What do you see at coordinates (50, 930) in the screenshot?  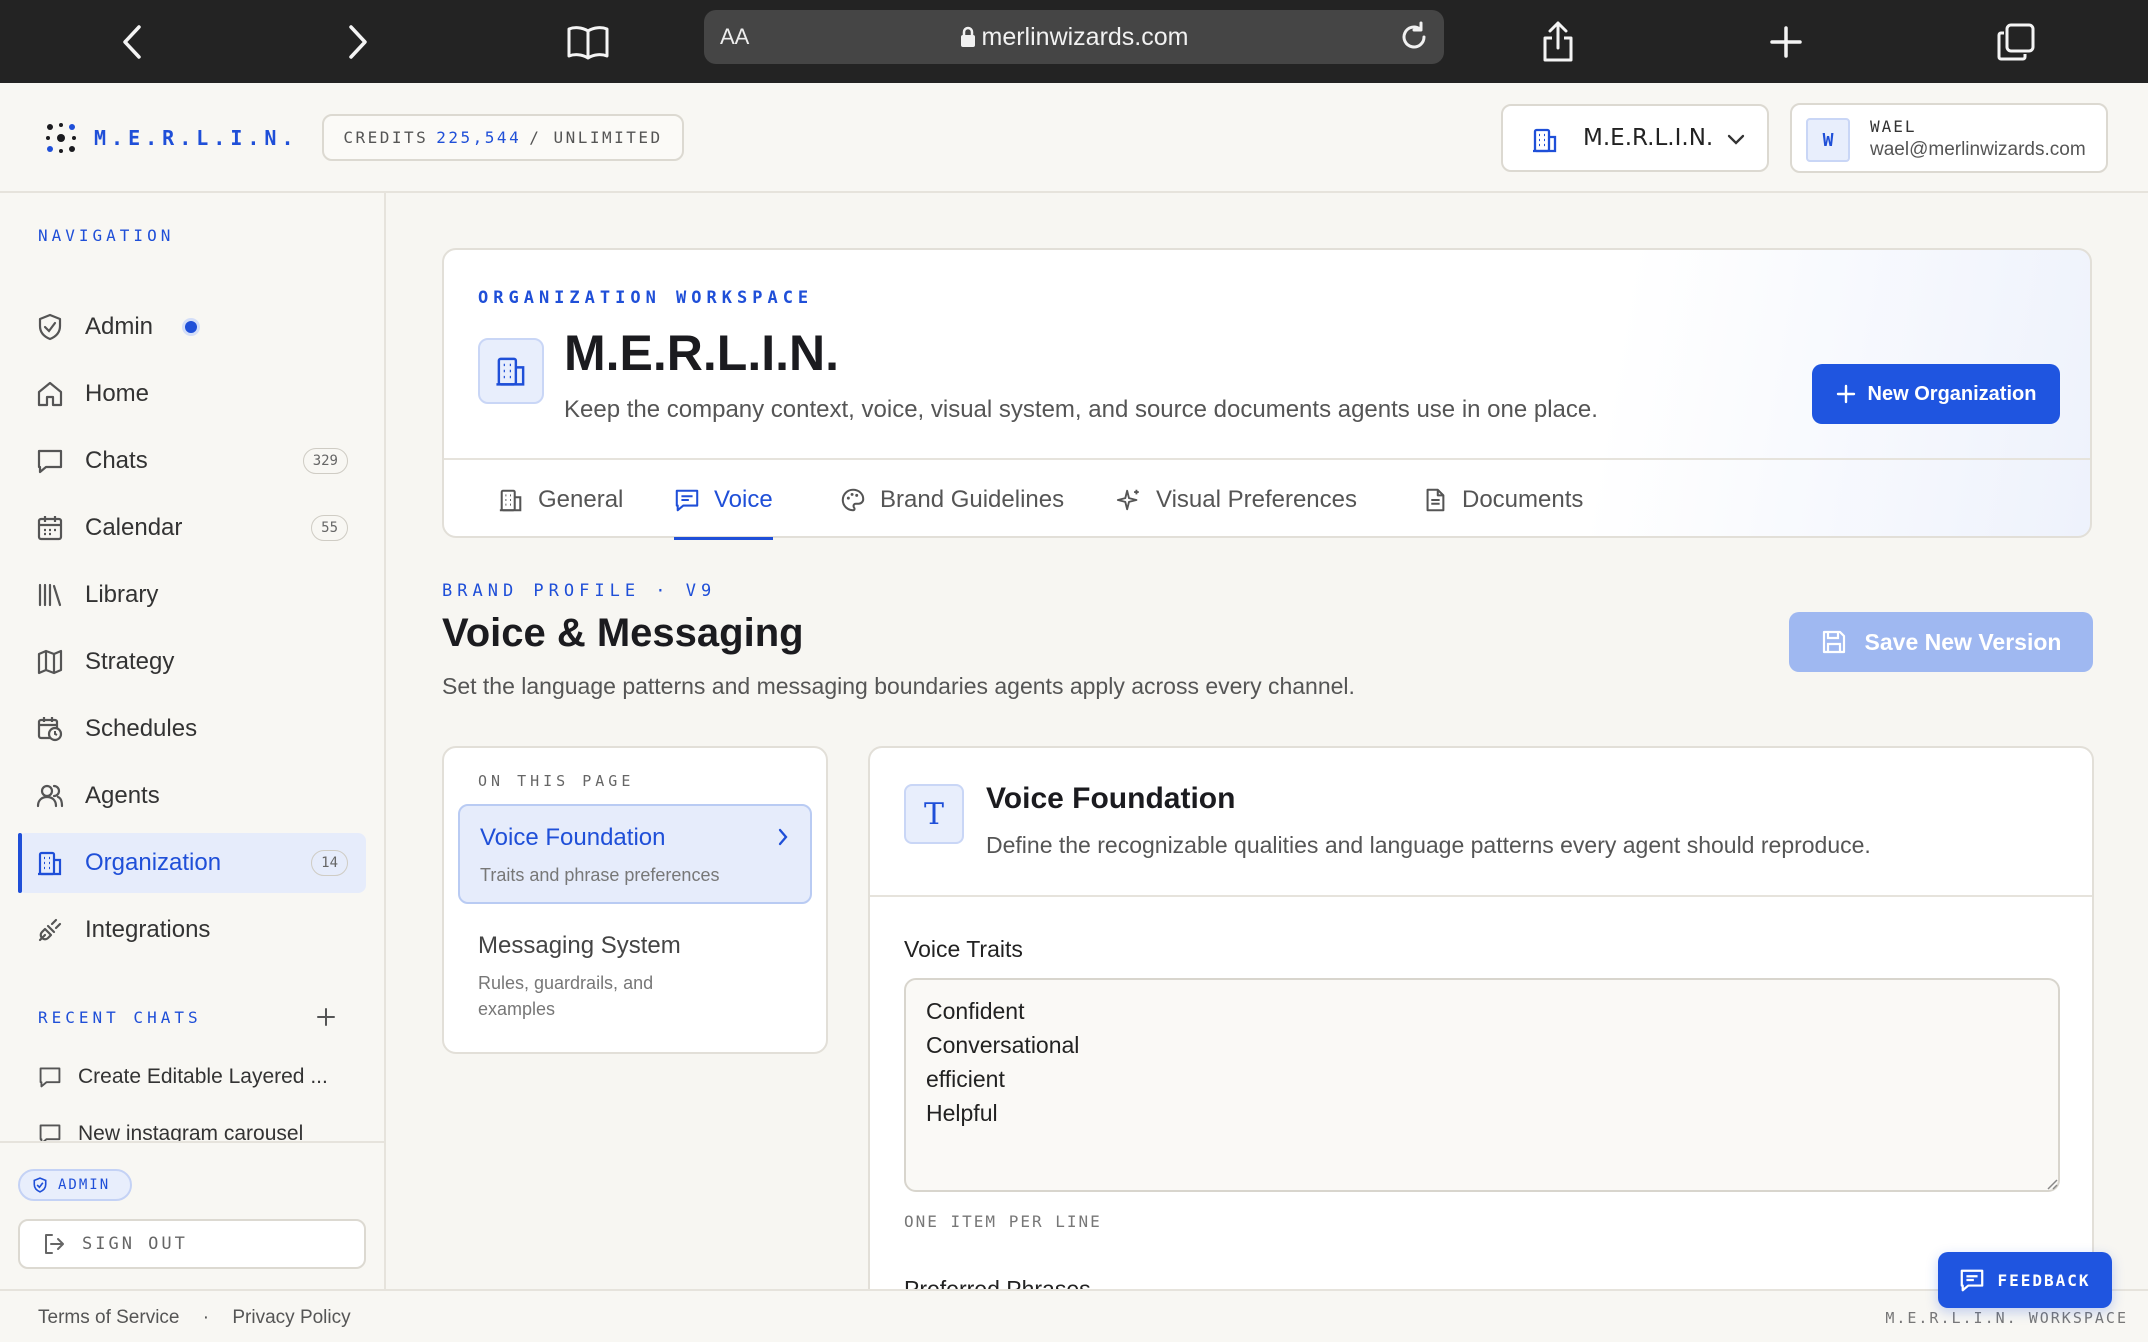 I see `plug-icon` at bounding box center [50, 930].